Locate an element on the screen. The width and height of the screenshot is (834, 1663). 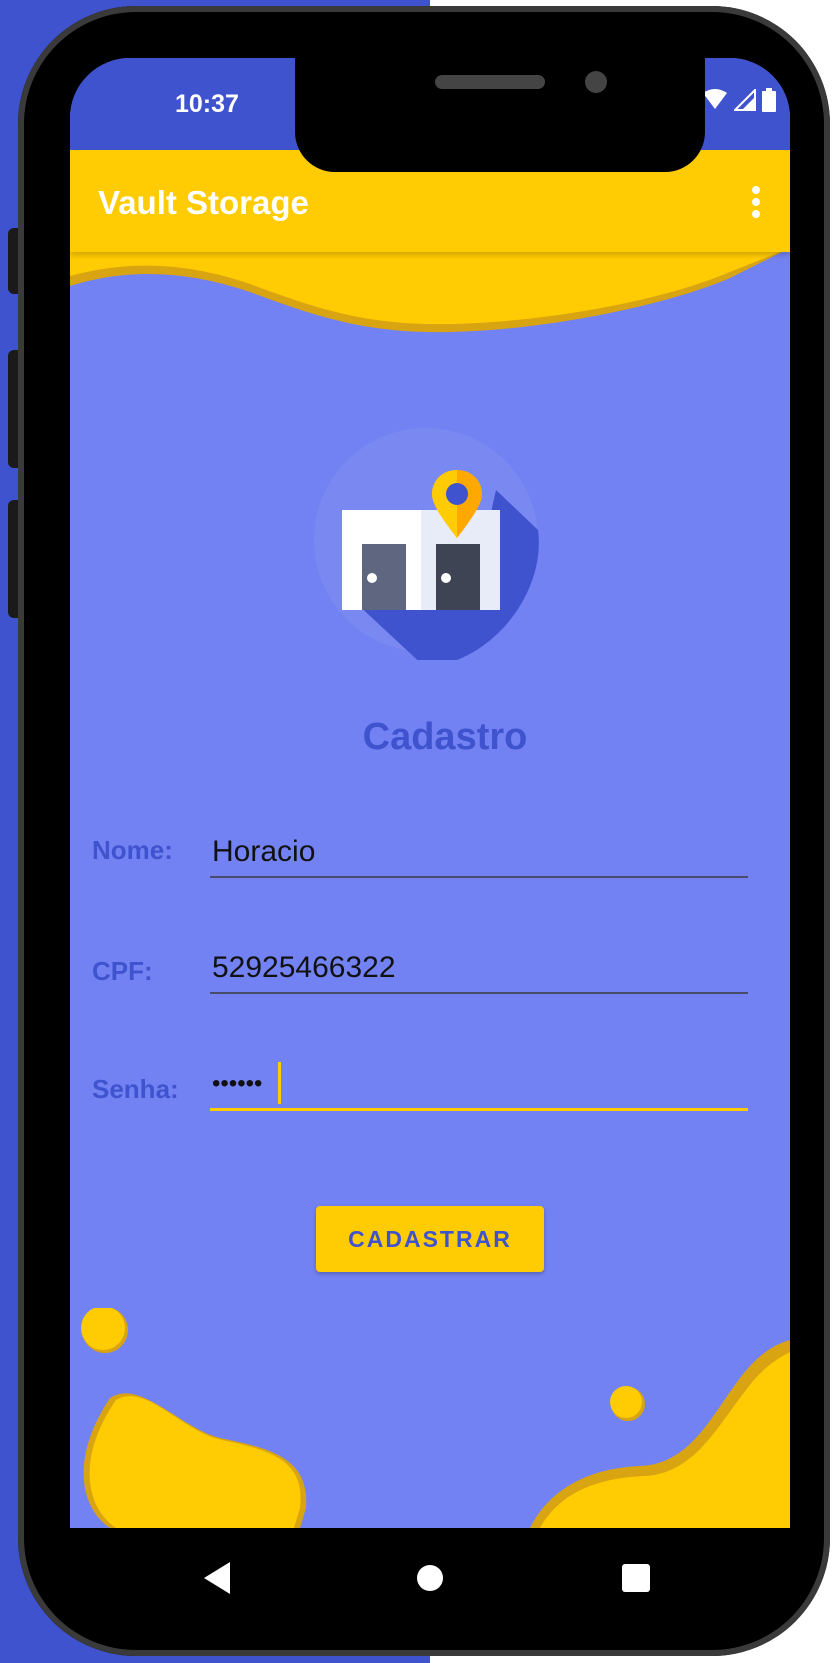
front-camera is located at coordinates (596, 82).